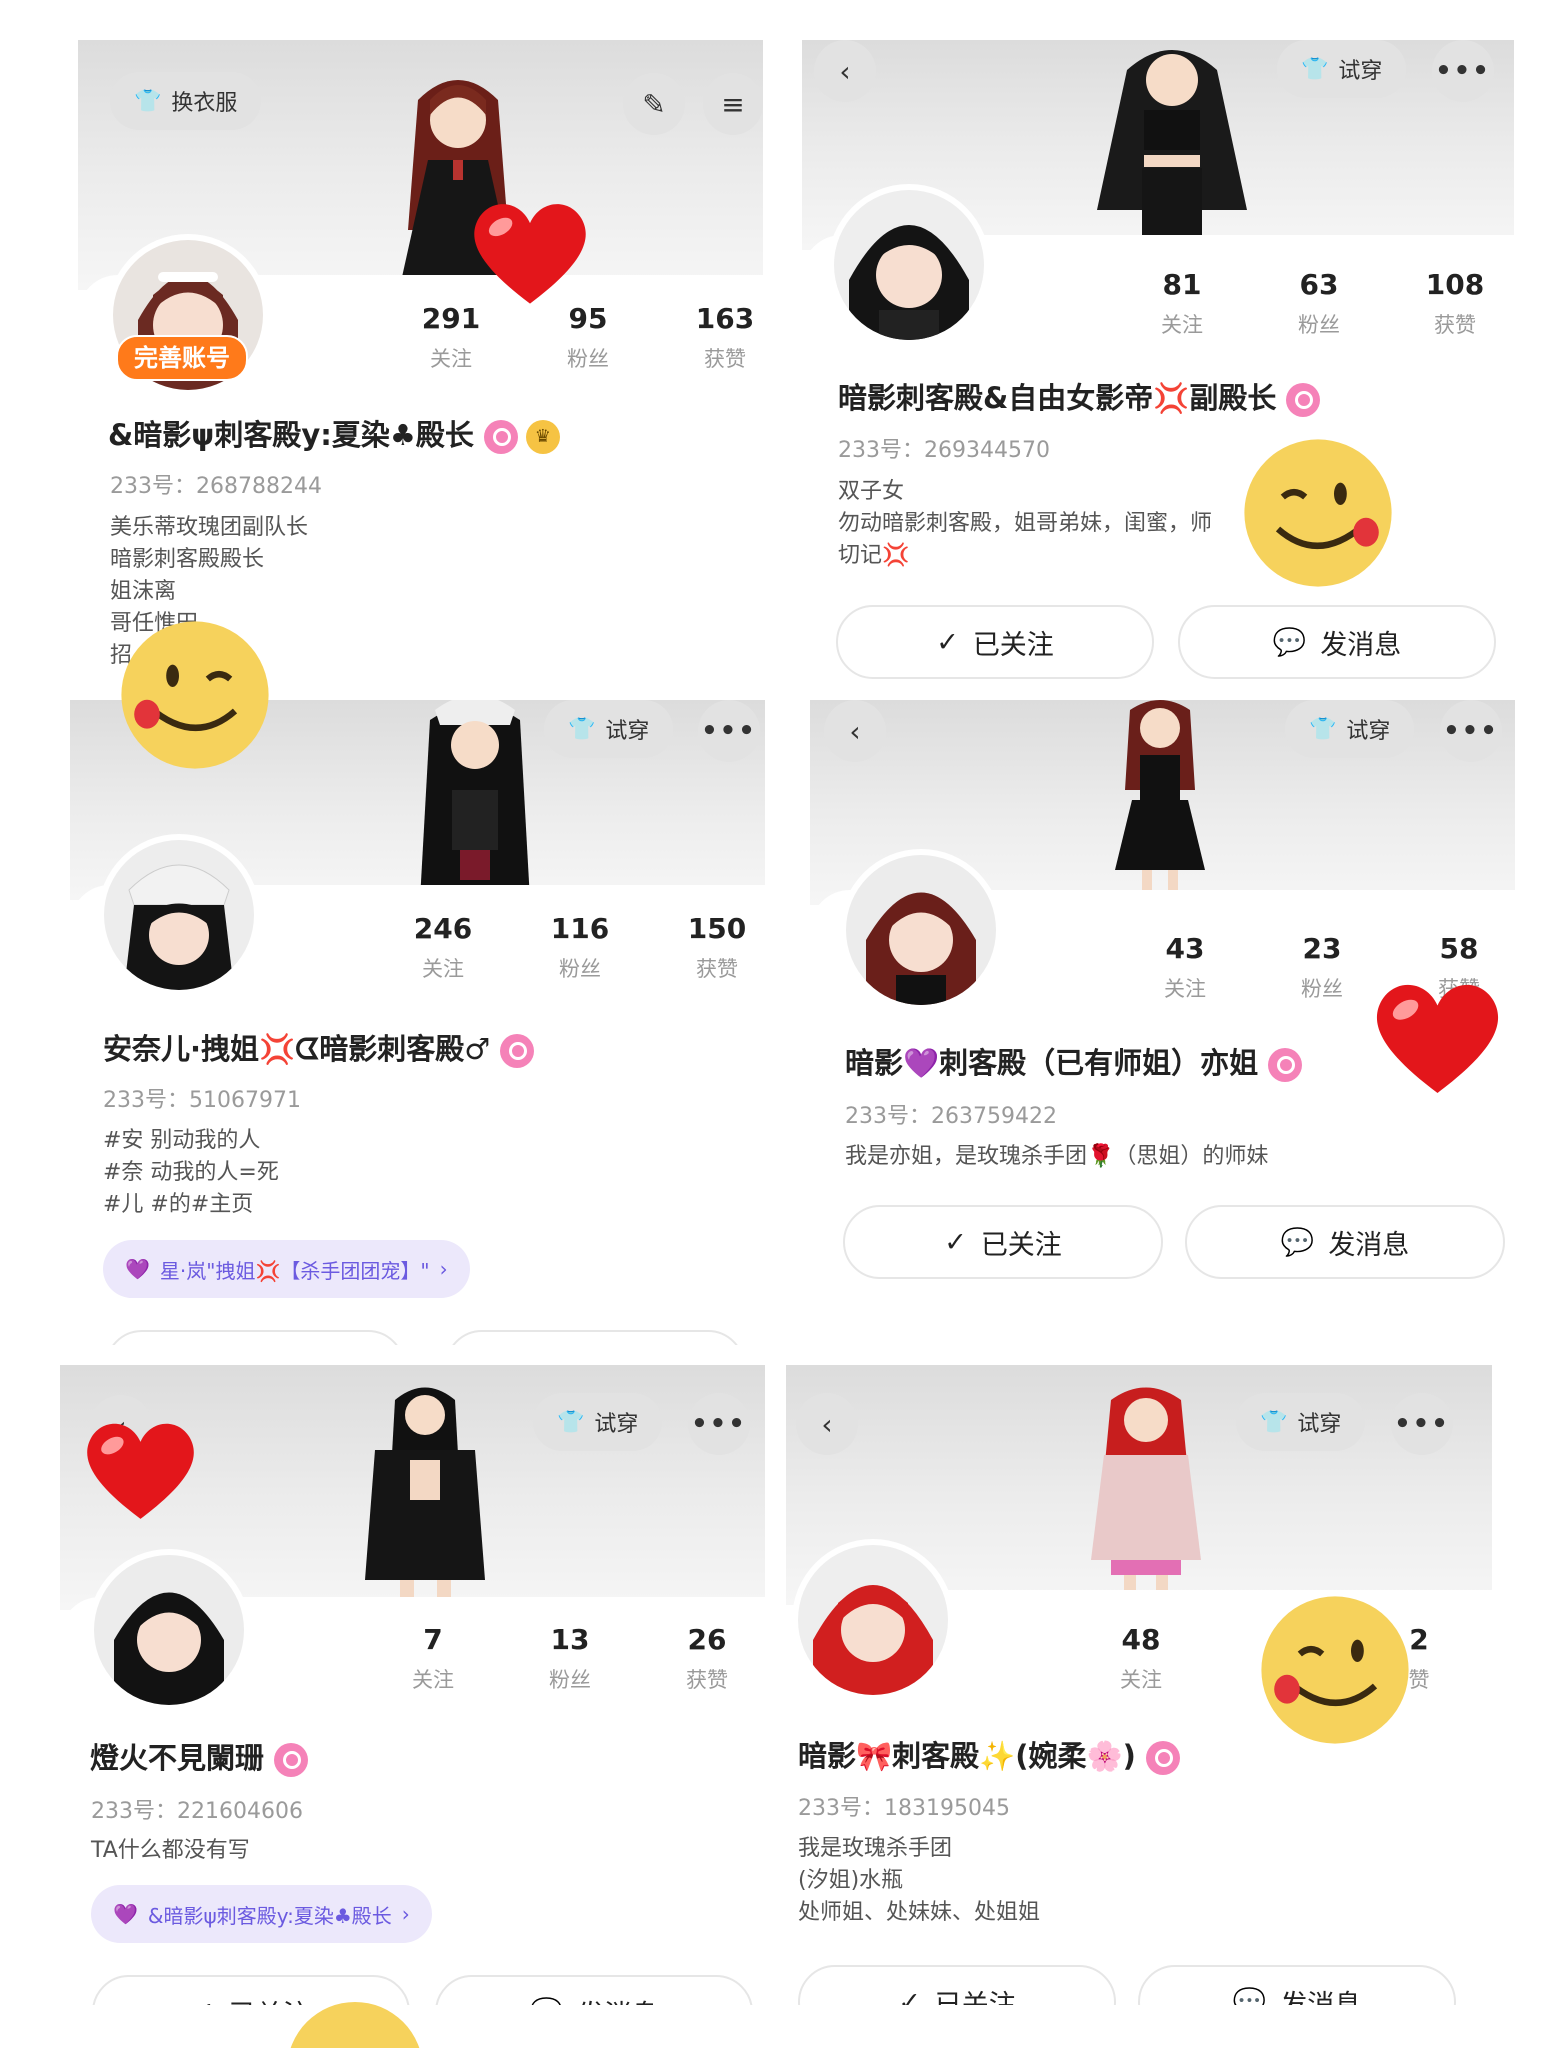 The width and height of the screenshot is (1553, 2048). What do you see at coordinates (433, 1639) in the screenshot?
I see `stat-number: 7` at bounding box center [433, 1639].